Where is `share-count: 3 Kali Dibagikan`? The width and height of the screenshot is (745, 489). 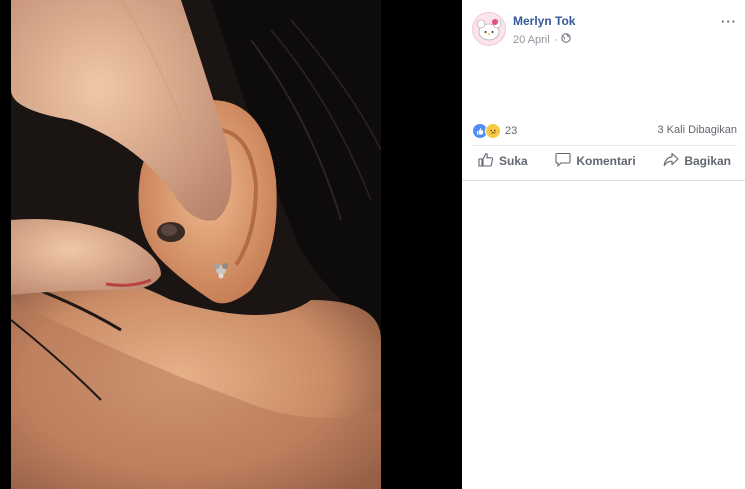 share-count: 3 Kali Dibagikan is located at coordinates (698, 130).